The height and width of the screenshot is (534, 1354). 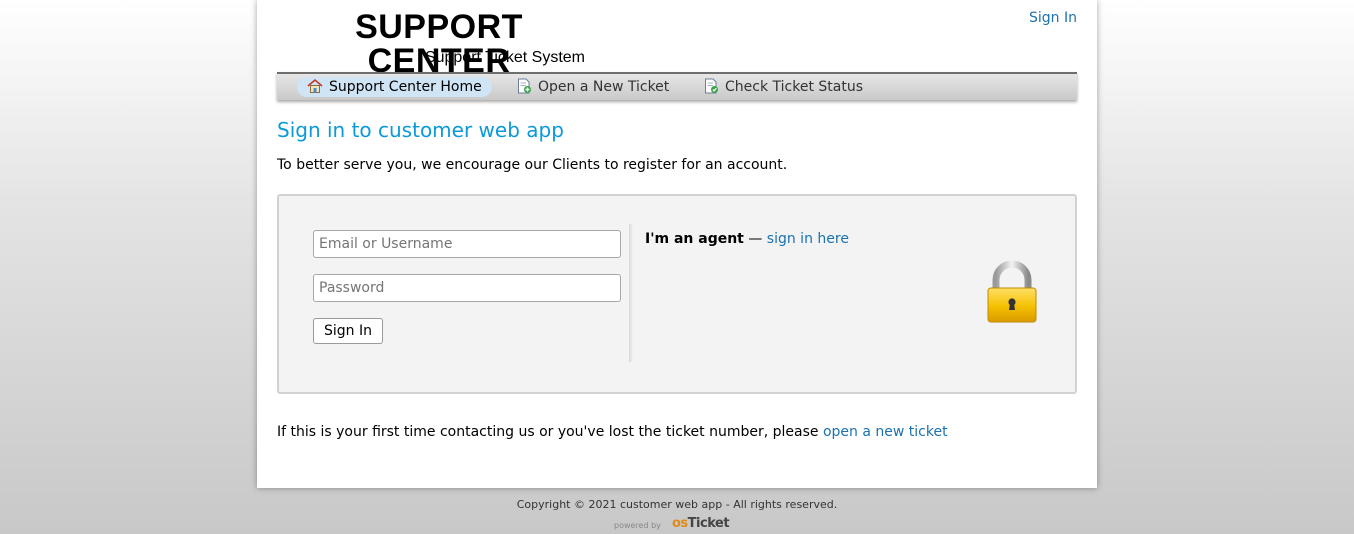 I want to click on nav-item-label: Open a New Ticket, so click(x=604, y=87).